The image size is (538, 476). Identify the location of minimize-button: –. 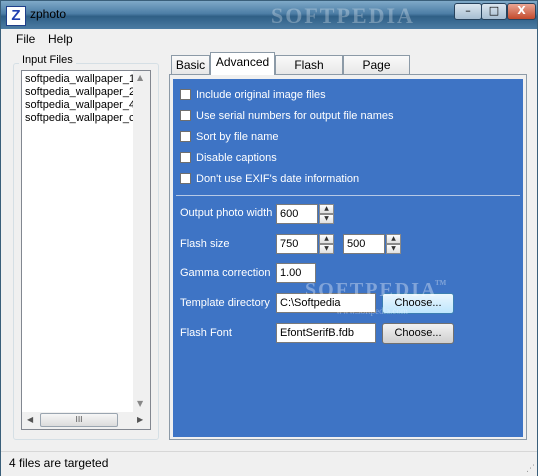
(468, 11).